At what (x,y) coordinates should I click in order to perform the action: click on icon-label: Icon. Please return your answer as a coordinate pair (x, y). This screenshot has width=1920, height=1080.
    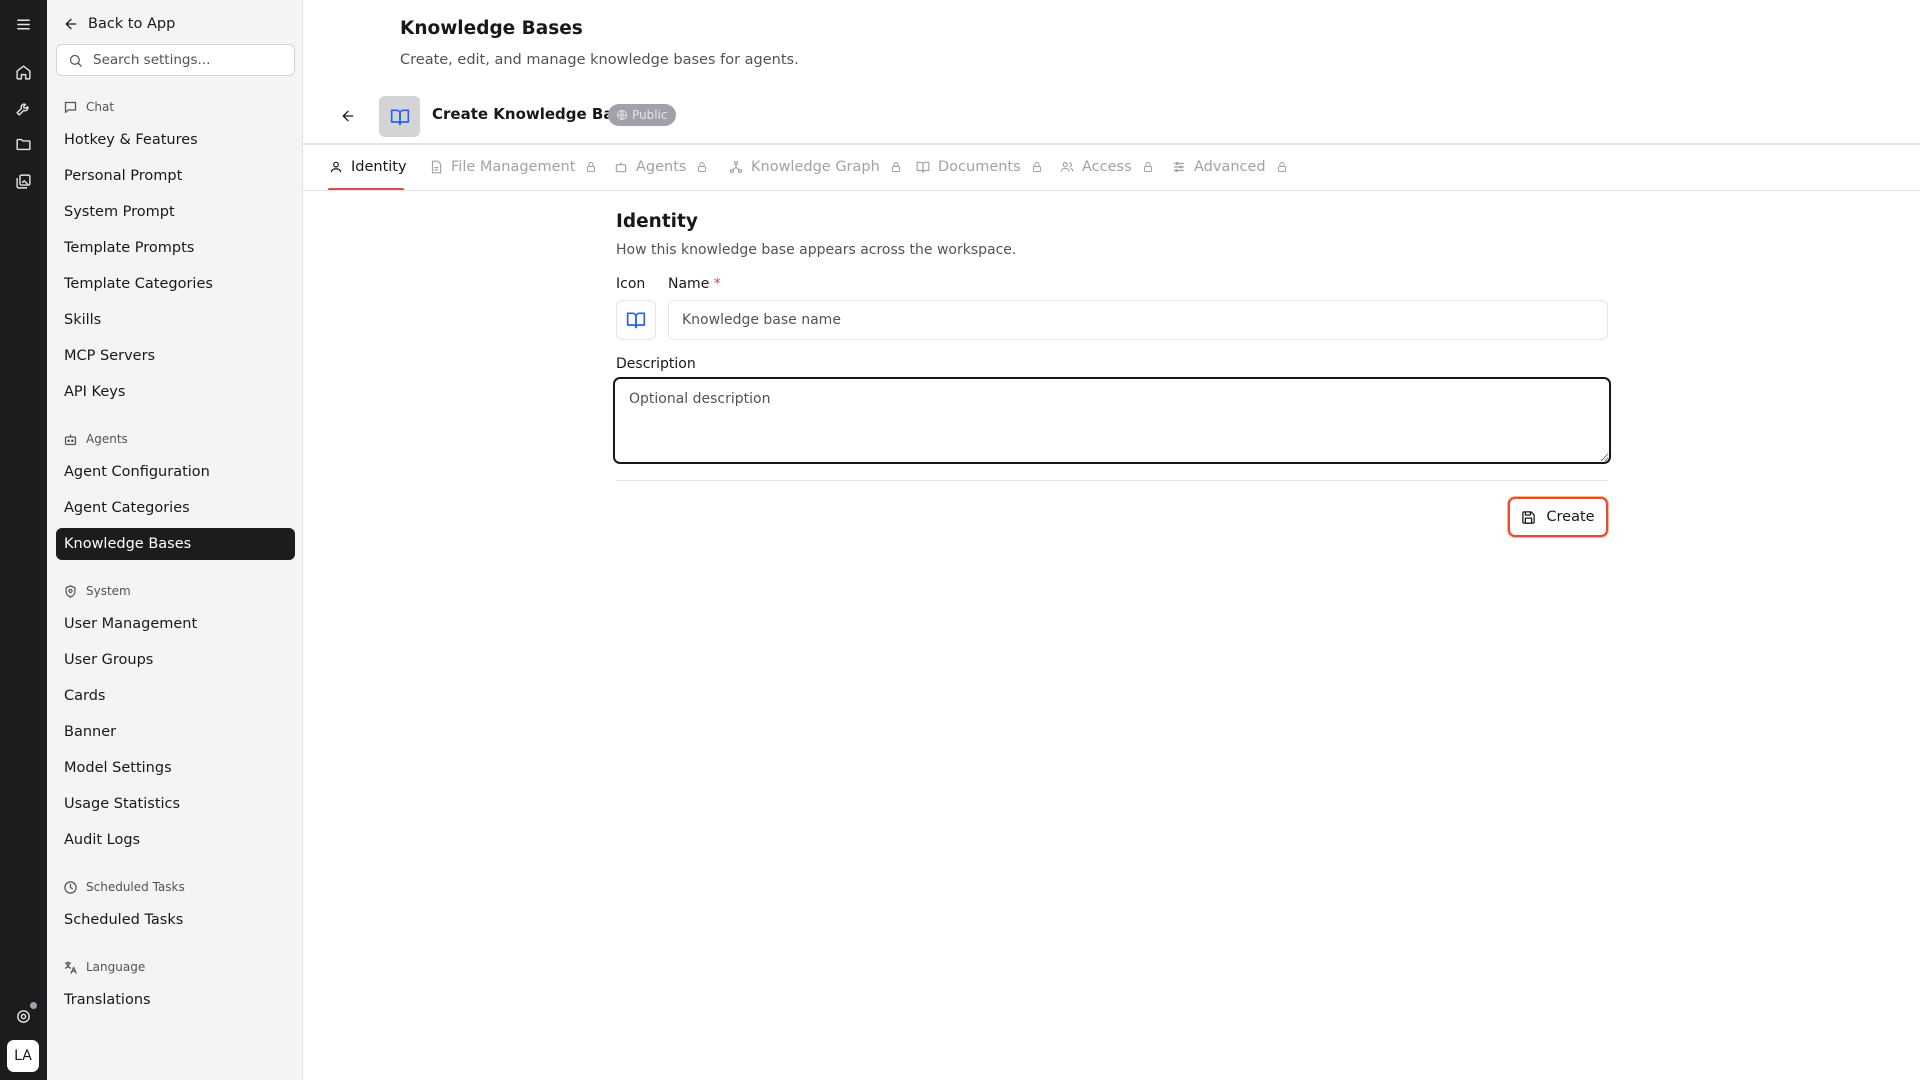
    Looking at the image, I should click on (631, 284).